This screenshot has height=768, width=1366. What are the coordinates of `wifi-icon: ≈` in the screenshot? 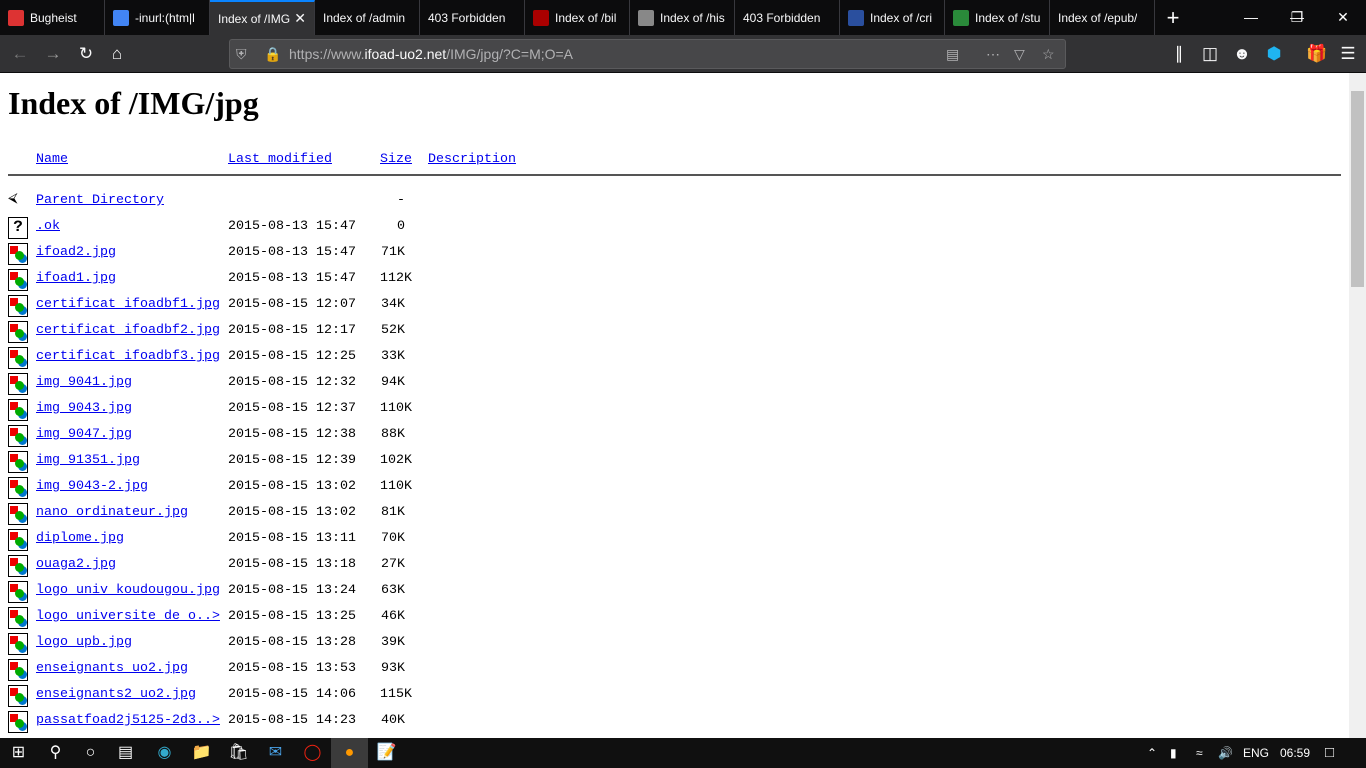 It's located at (1199, 753).